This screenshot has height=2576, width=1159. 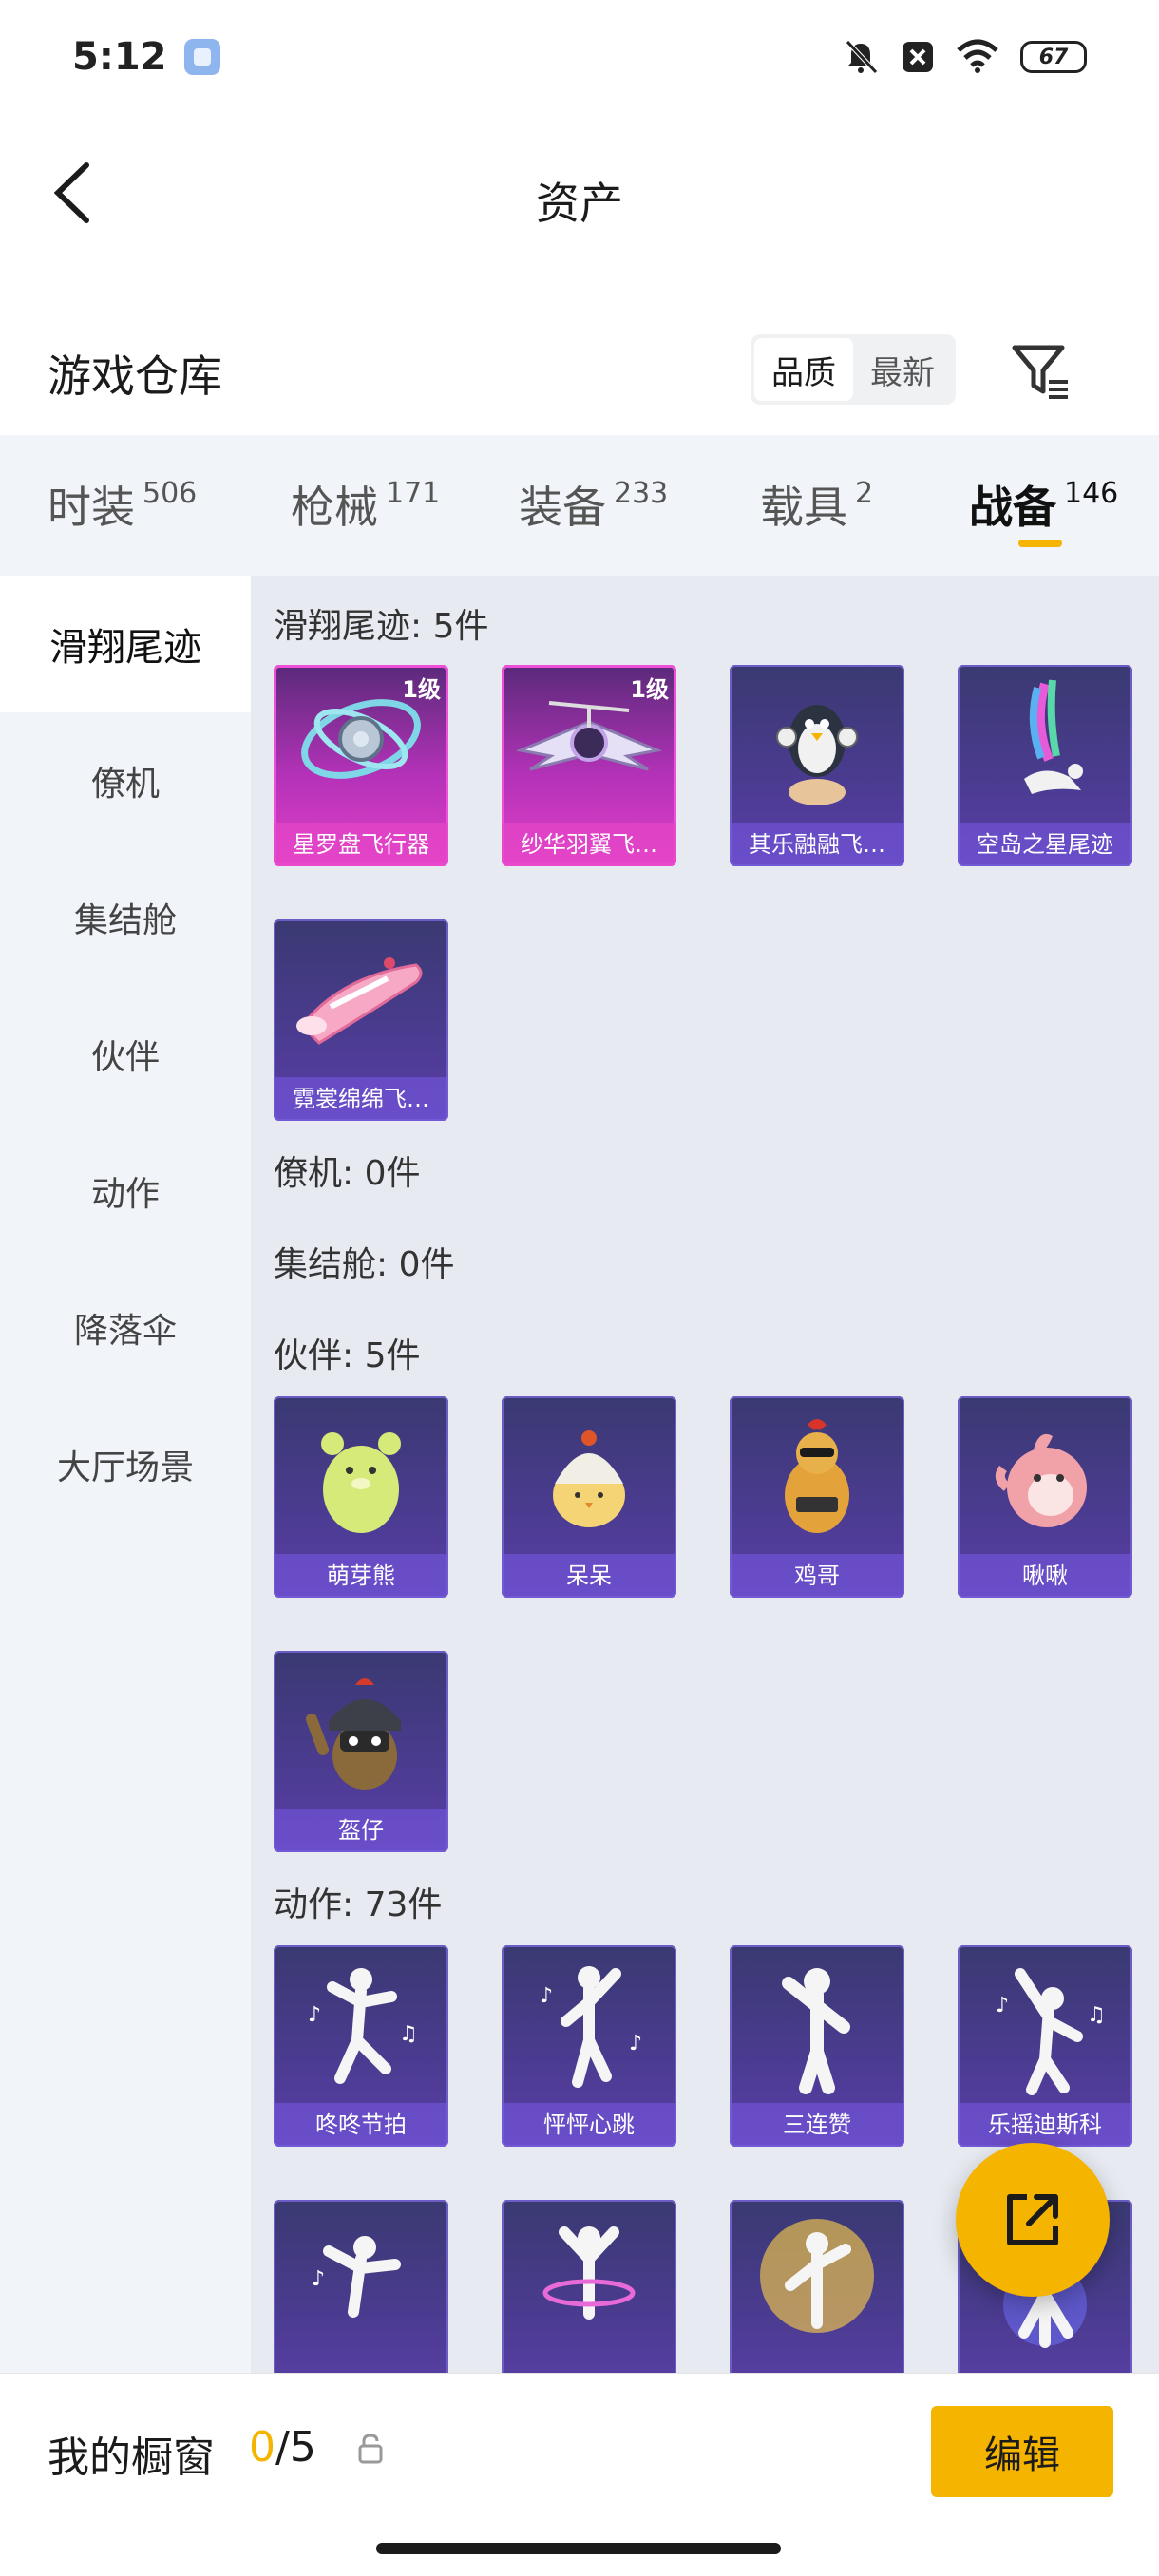 I want to click on section-title-partner: 伙伴: 5件, so click(x=347, y=1355).